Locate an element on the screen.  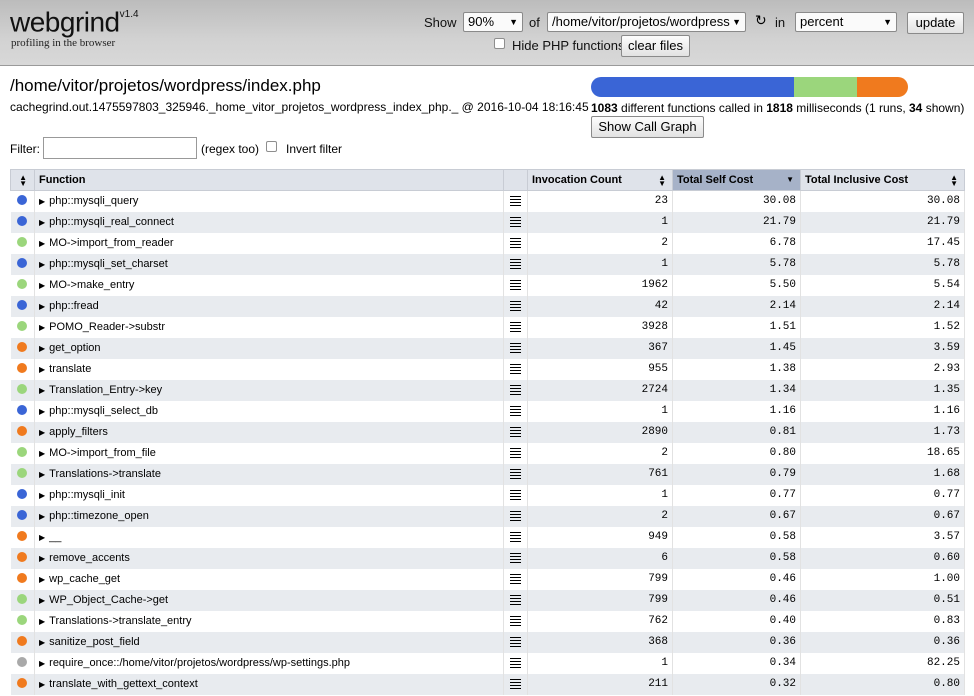
table-row: ▶ Translations->translate 761 0.79 1.68 is located at coordinates (487, 474).